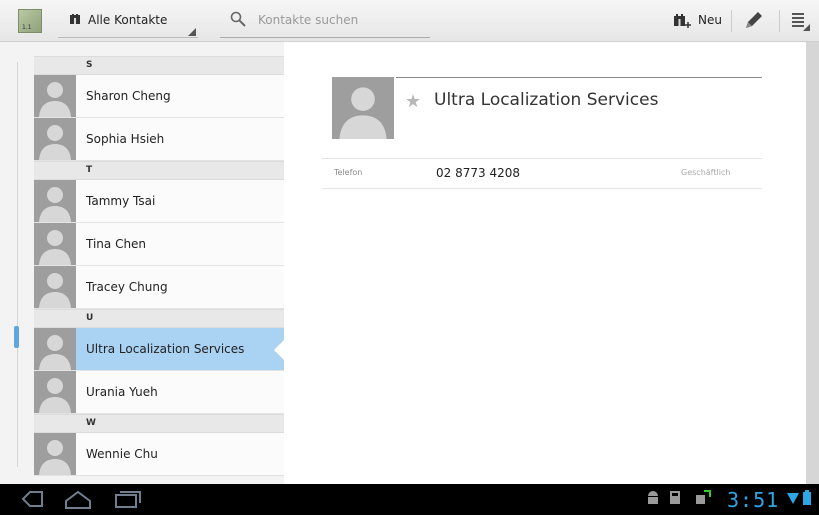  Describe the element at coordinates (122, 454) in the screenshot. I see `contact-name: Wennie Chu` at that location.